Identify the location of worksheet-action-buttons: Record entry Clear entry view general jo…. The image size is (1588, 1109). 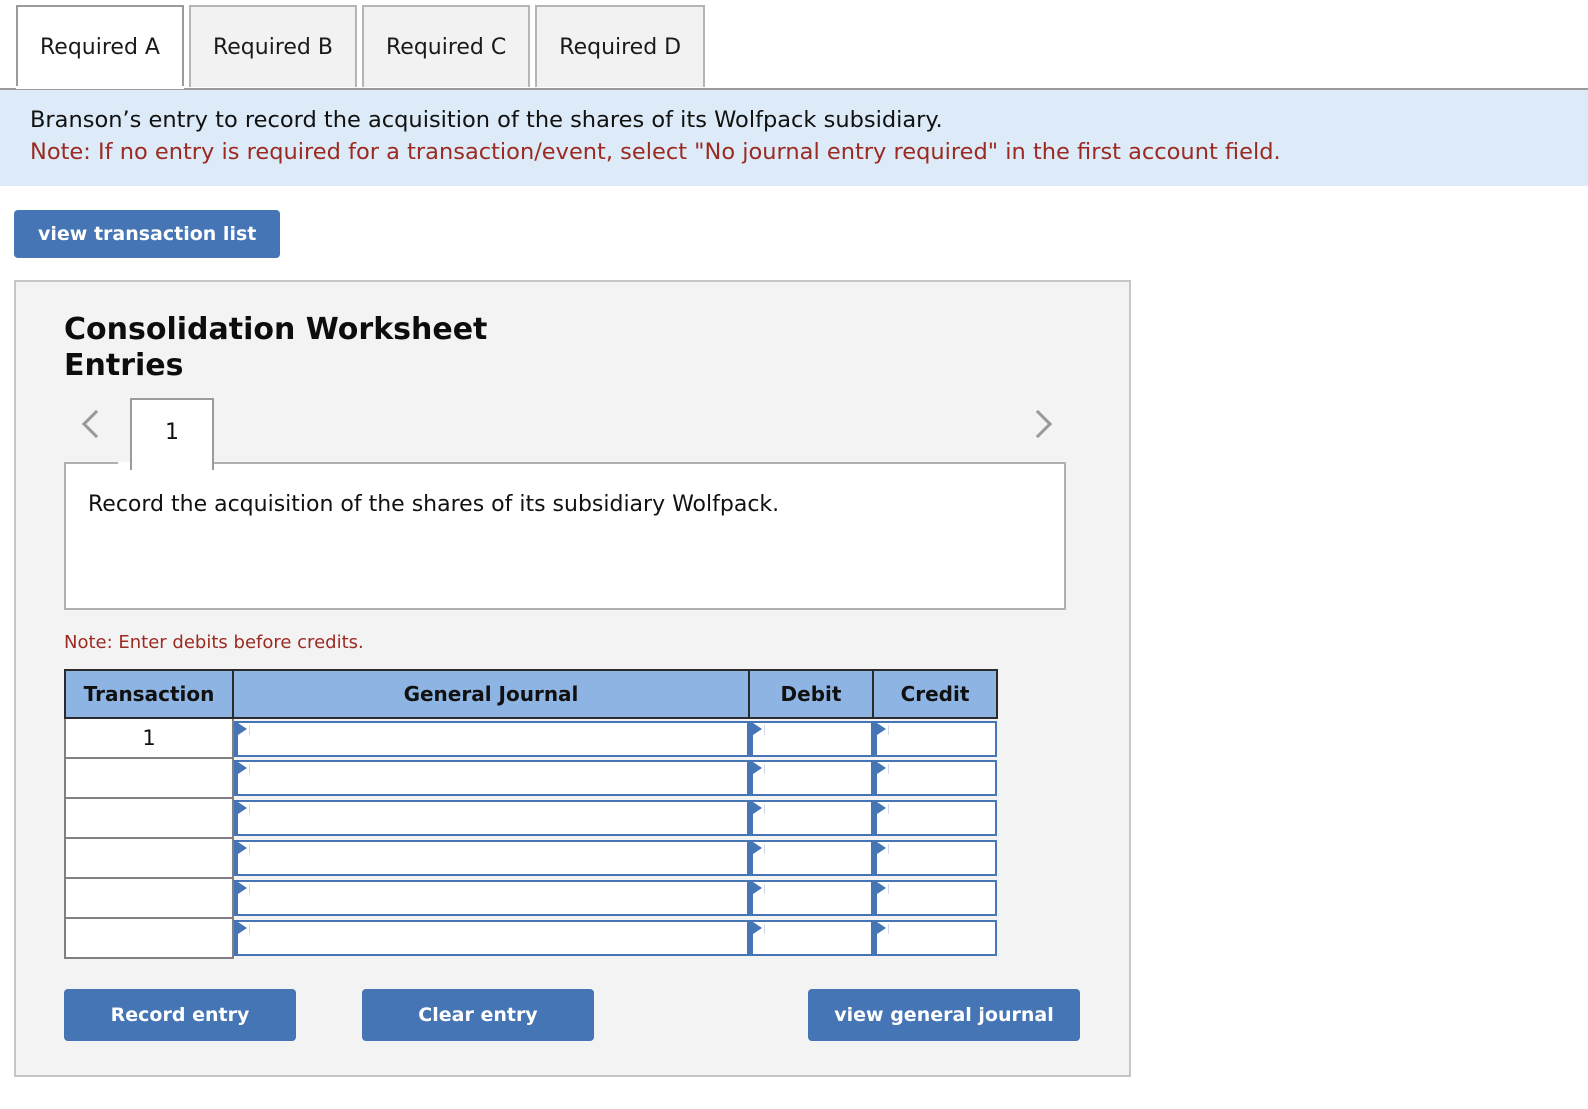
(574, 1015).